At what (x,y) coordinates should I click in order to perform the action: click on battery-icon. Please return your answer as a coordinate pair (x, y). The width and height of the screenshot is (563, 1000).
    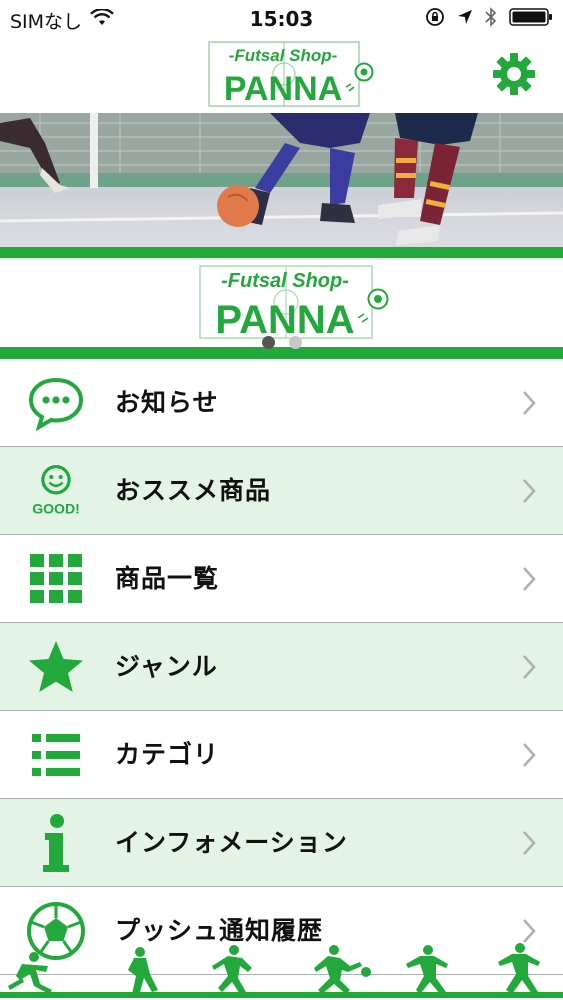
    Looking at the image, I should click on (531, 19).